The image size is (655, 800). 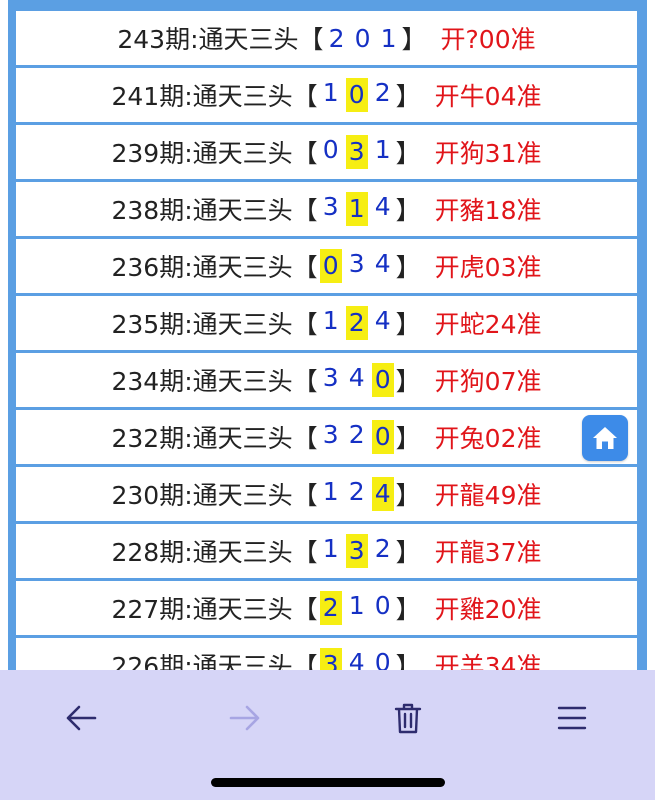 I want to click on home-indicator, so click(x=328, y=782).